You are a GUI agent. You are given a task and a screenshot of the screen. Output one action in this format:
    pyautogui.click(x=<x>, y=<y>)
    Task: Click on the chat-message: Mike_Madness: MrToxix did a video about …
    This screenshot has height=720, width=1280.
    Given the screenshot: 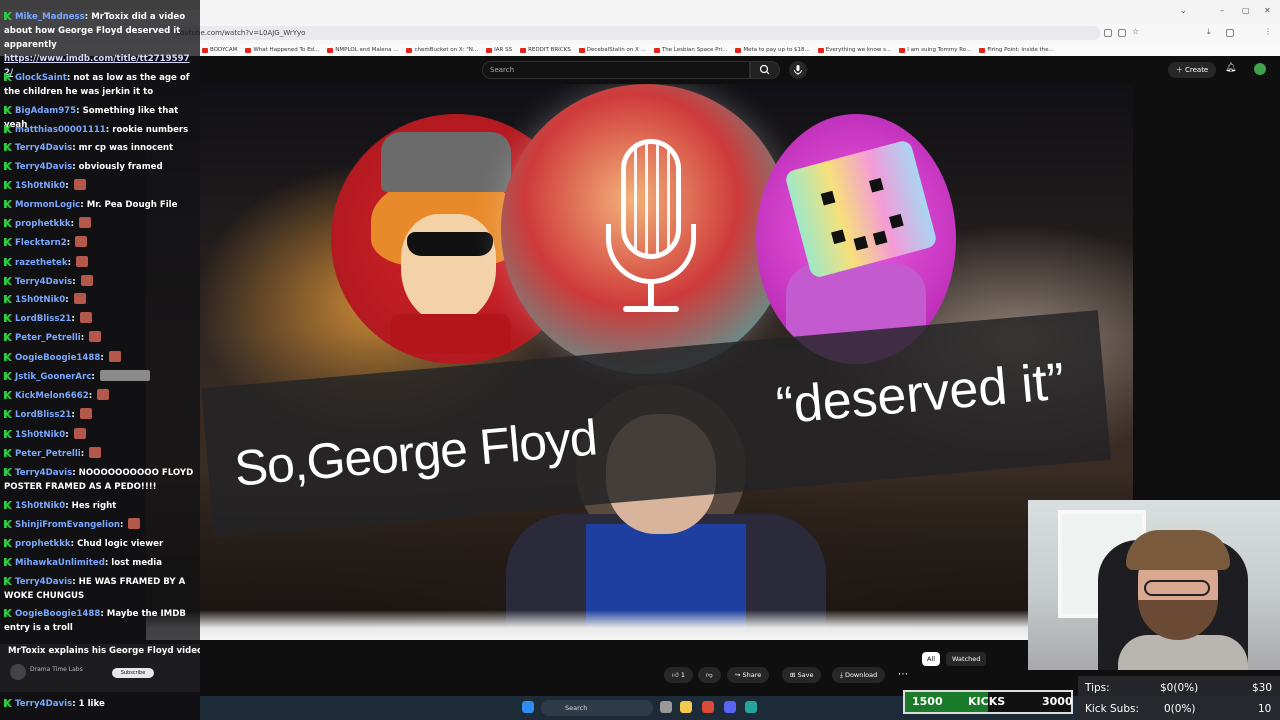 What is the action you would take?
    pyautogui.click(x=95, y=31)
    